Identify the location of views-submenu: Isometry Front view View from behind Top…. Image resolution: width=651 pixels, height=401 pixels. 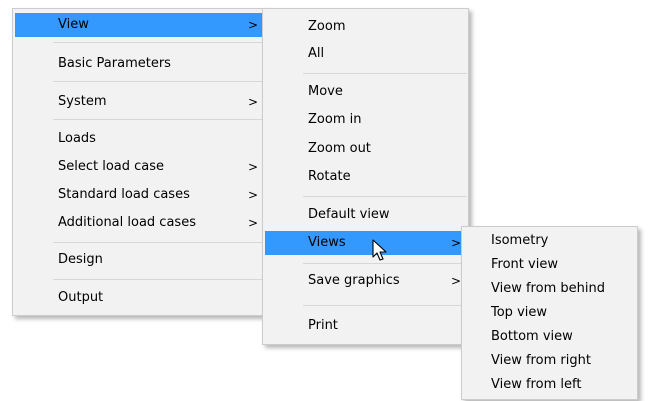
(549, 313).